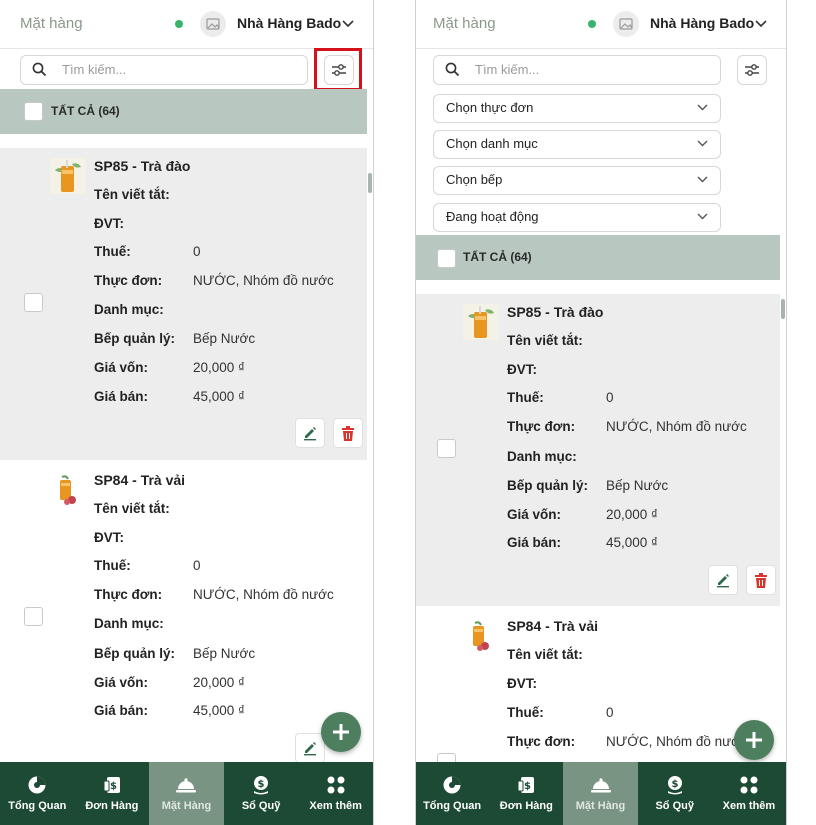 This screenshot has width=816, height=825. I want to click on nav-label: Xem thêm, so click(335, 806).